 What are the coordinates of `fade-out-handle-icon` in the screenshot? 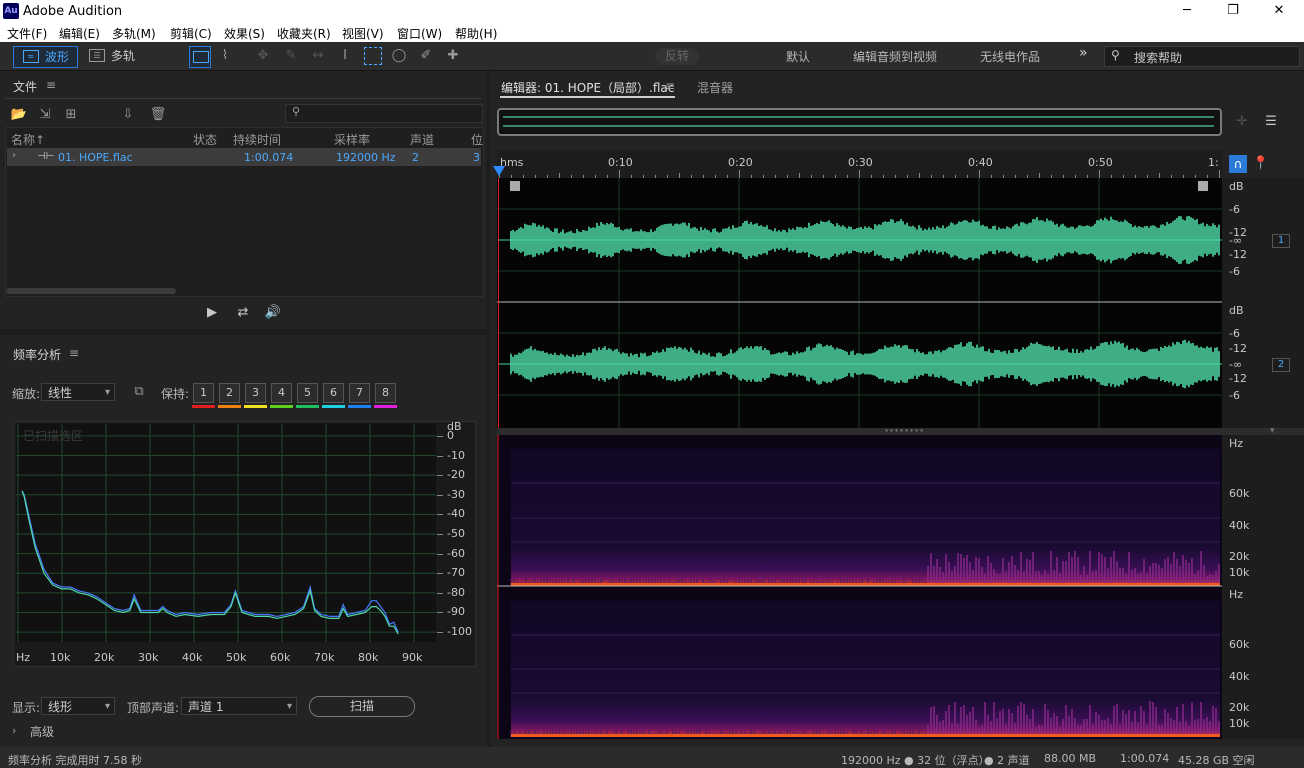 It's located at (1203, 186).